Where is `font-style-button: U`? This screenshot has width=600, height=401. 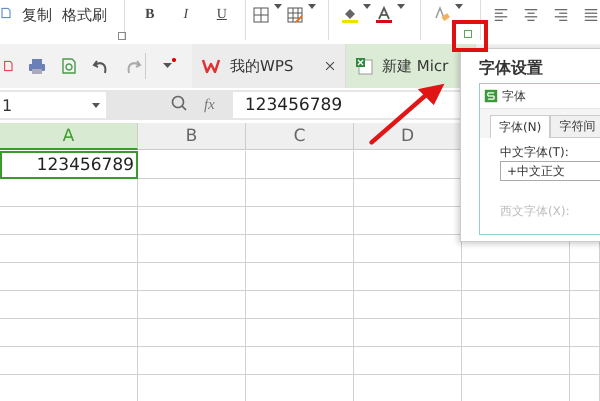 font-style-button: U is located at coordinates (221, 15).